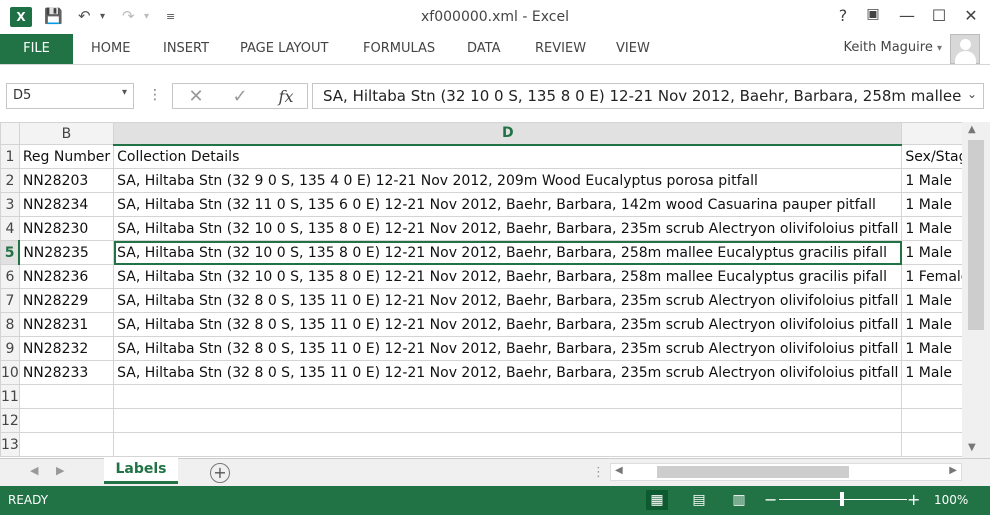  I want to click on row-header: 7, so click(10, 300).